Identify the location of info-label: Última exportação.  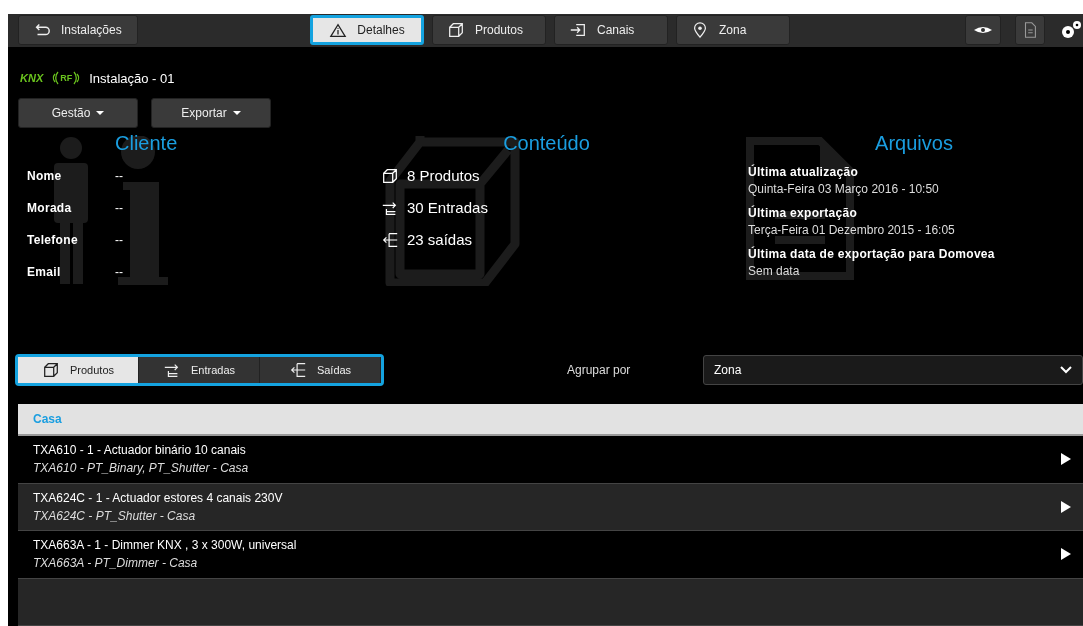
(803, 212).